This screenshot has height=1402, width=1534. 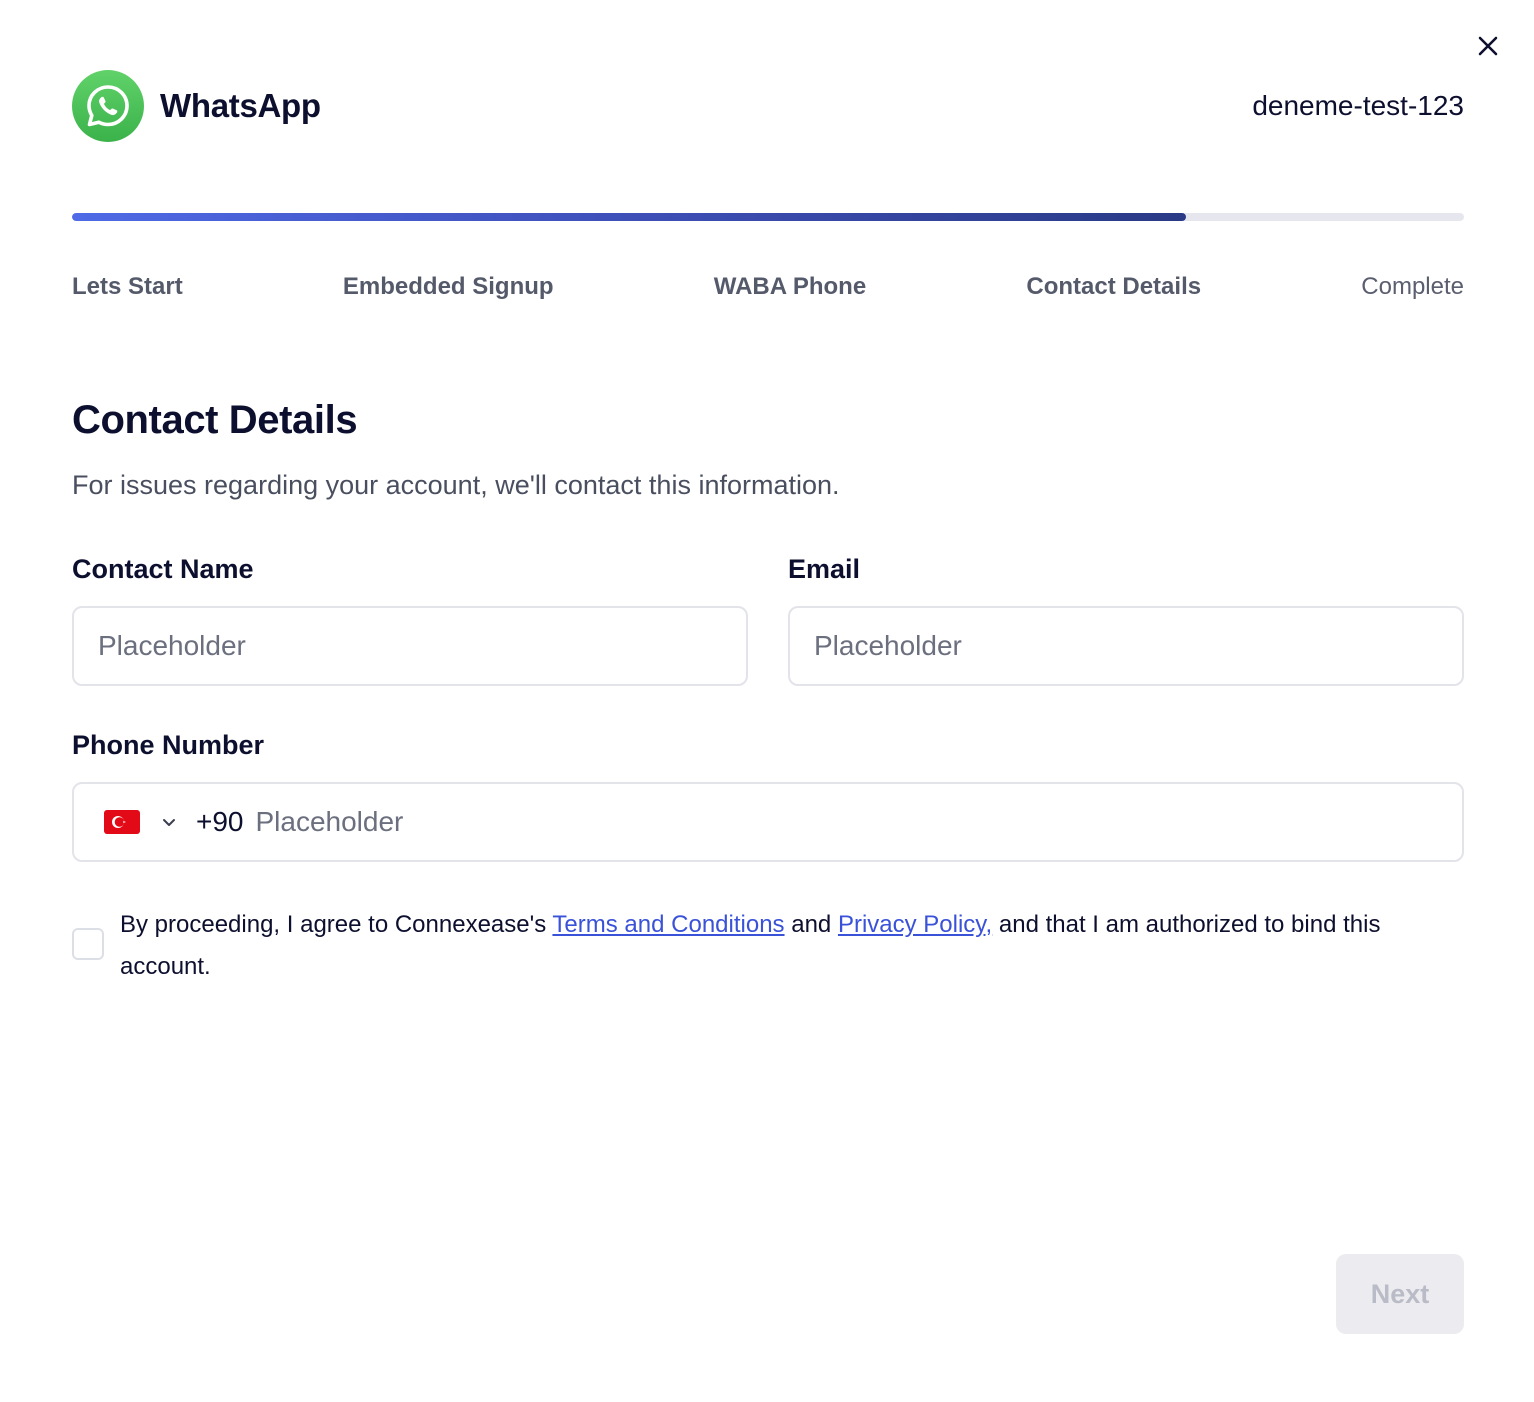 What do you see at coordinates (668, 924) in the screenshot?
I see `terms-and-conditions-link: Terms and Conditions` at bounding box center [668, 924].